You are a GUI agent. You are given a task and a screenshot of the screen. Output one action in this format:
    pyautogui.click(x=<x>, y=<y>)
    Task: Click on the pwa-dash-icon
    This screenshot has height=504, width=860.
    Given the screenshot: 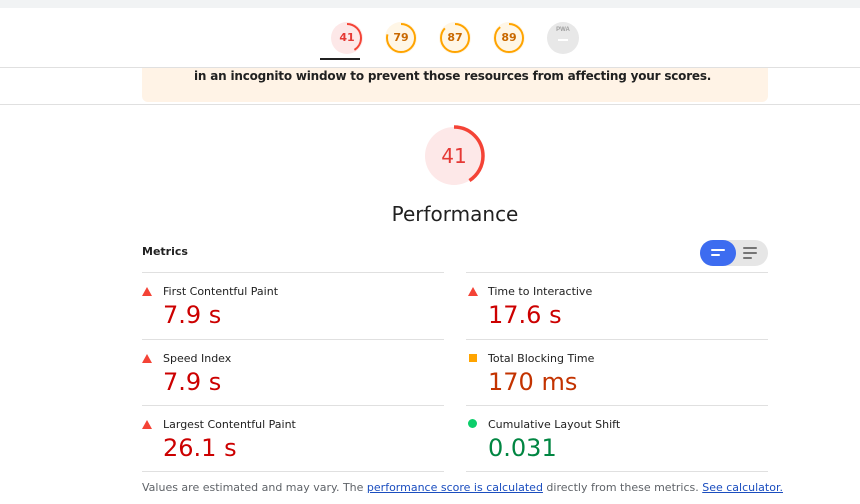 What is the action you would take?
    pyautogui.click(x=563, y=40)
    